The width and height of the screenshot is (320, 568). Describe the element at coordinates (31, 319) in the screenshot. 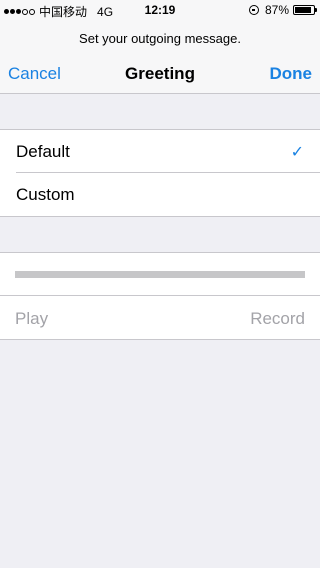

I see `play-button: Play` at that location.